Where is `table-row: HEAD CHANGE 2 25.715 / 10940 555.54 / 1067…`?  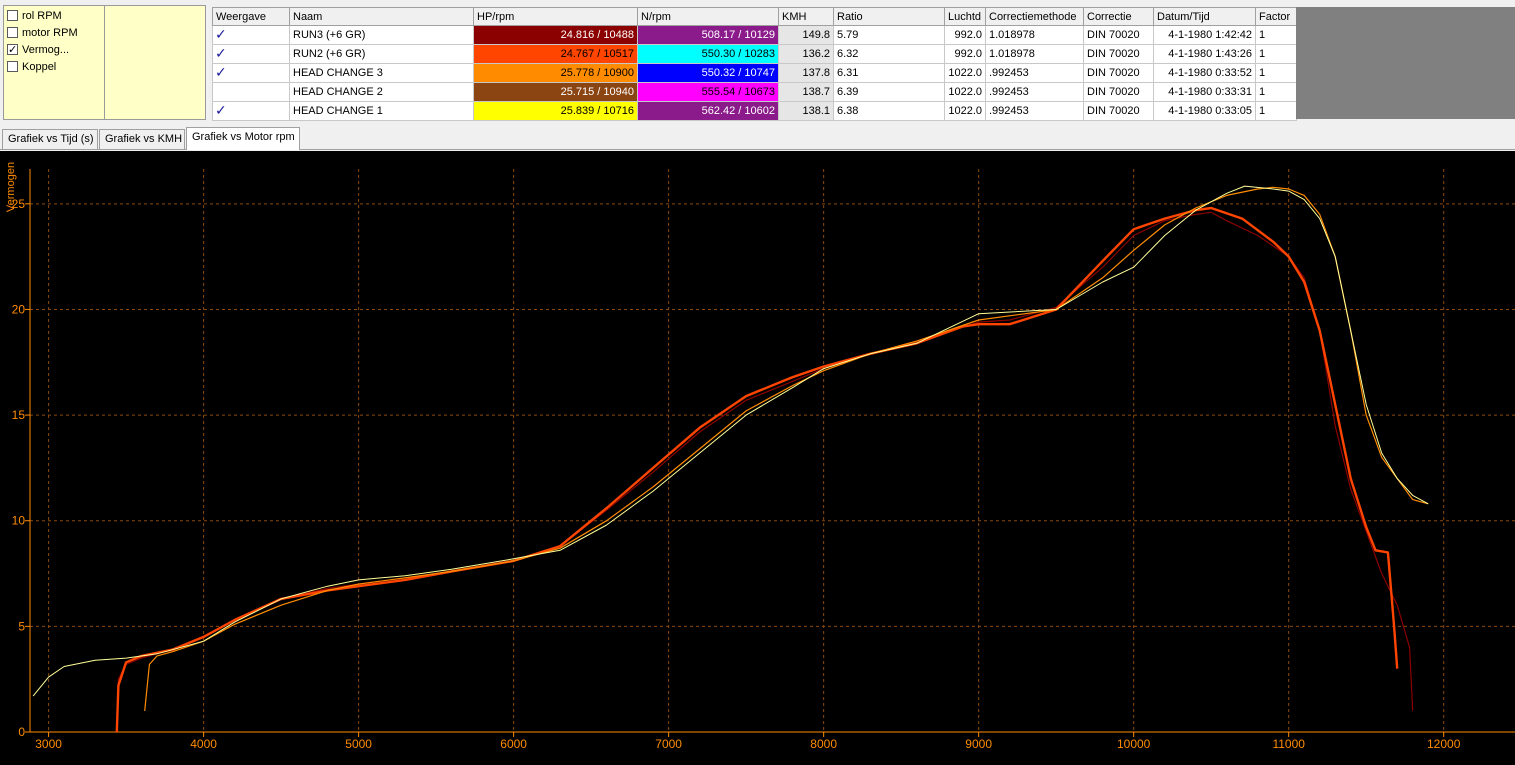
table-row: HEAD CHANGE 2 25.715 / 10940 555.54 / 1067… is located at coordinates (754, 92).